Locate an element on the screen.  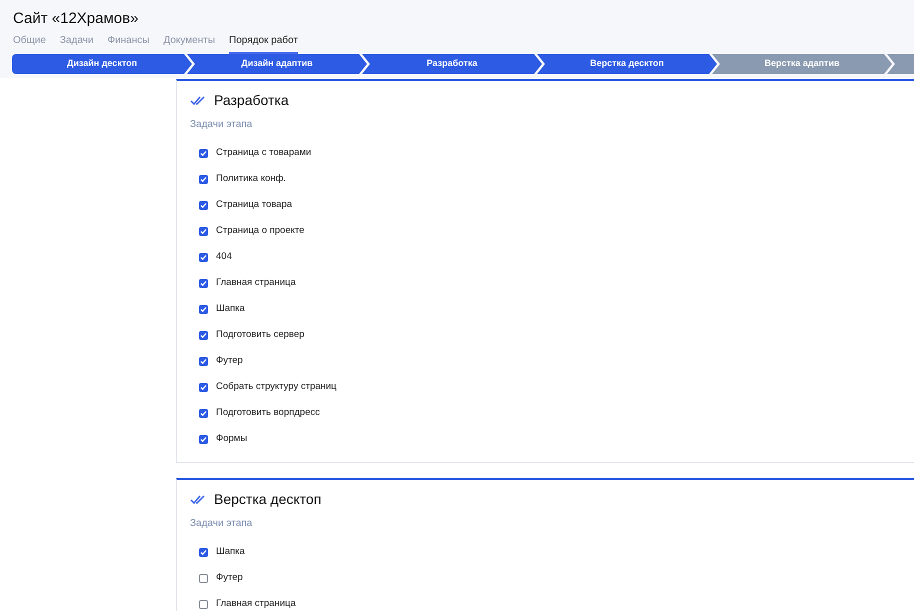
task-label: Страница с товарами is located at coordinates (264, 153).